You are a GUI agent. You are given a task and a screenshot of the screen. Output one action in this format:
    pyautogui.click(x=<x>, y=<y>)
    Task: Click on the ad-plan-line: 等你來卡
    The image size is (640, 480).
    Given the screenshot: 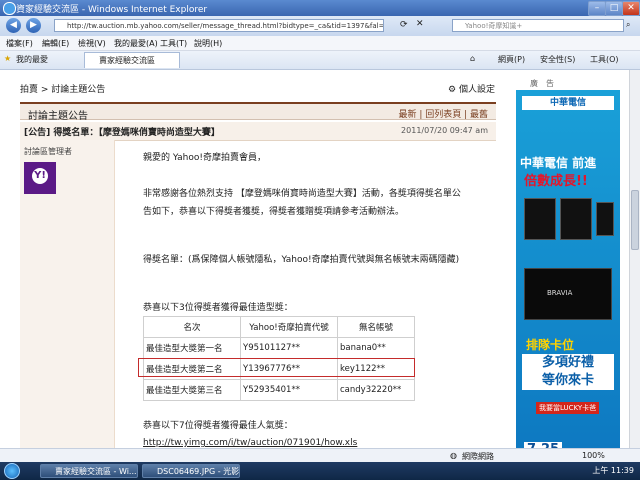 What is the action you would take?
    pyautogui.click(x=568, y=381)
    